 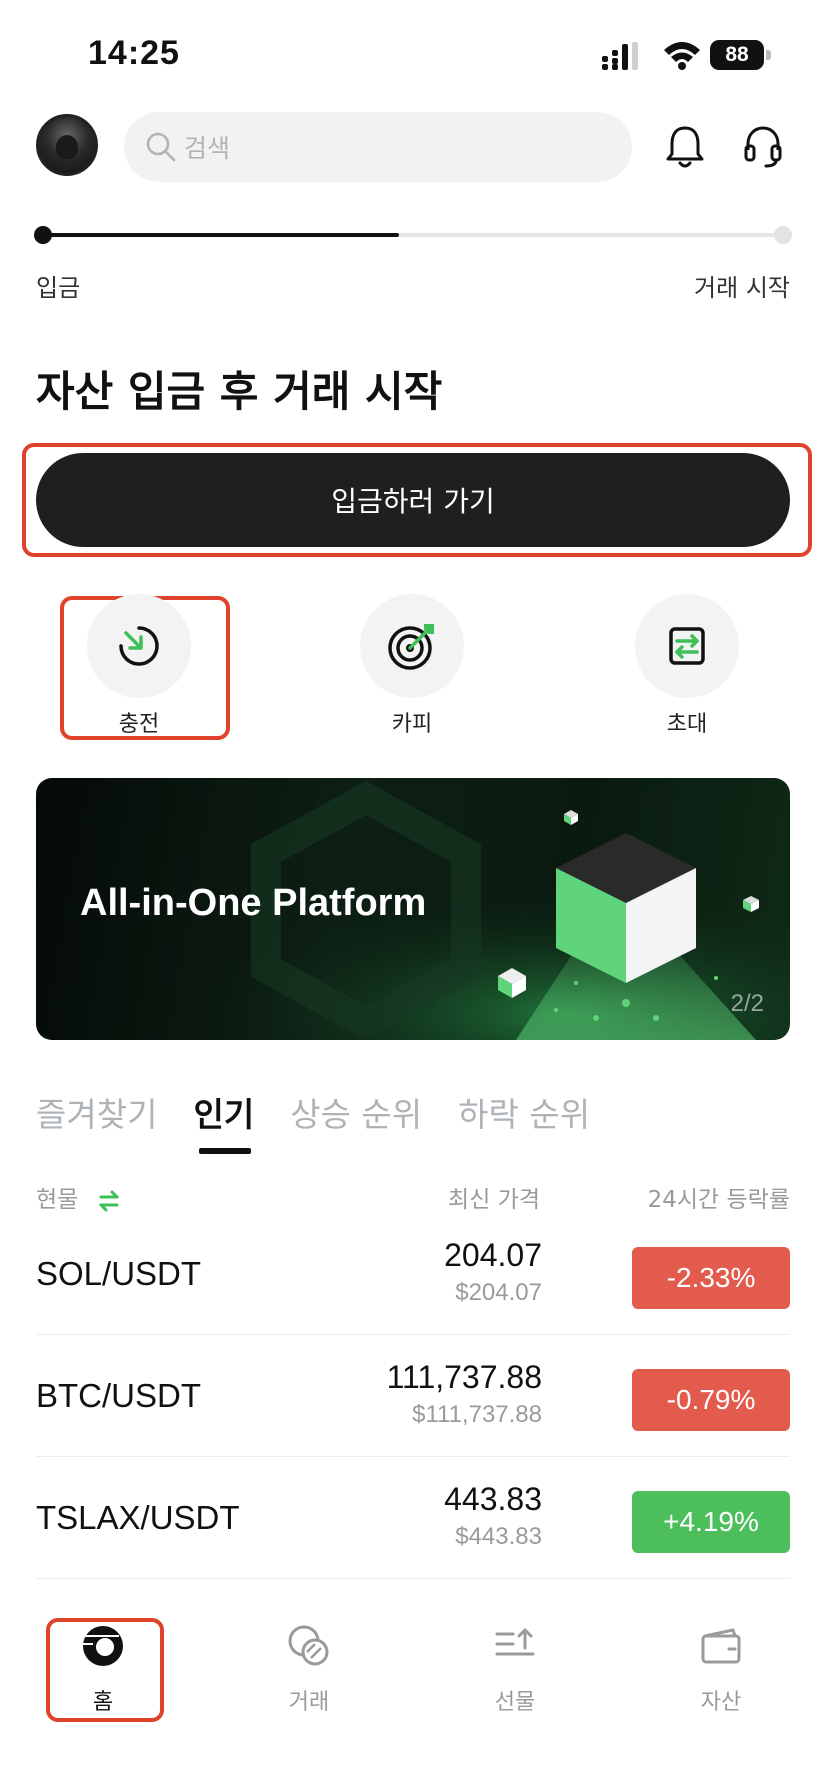 I want to click on price-usd: $204.07, so click(x=498, y=1292).